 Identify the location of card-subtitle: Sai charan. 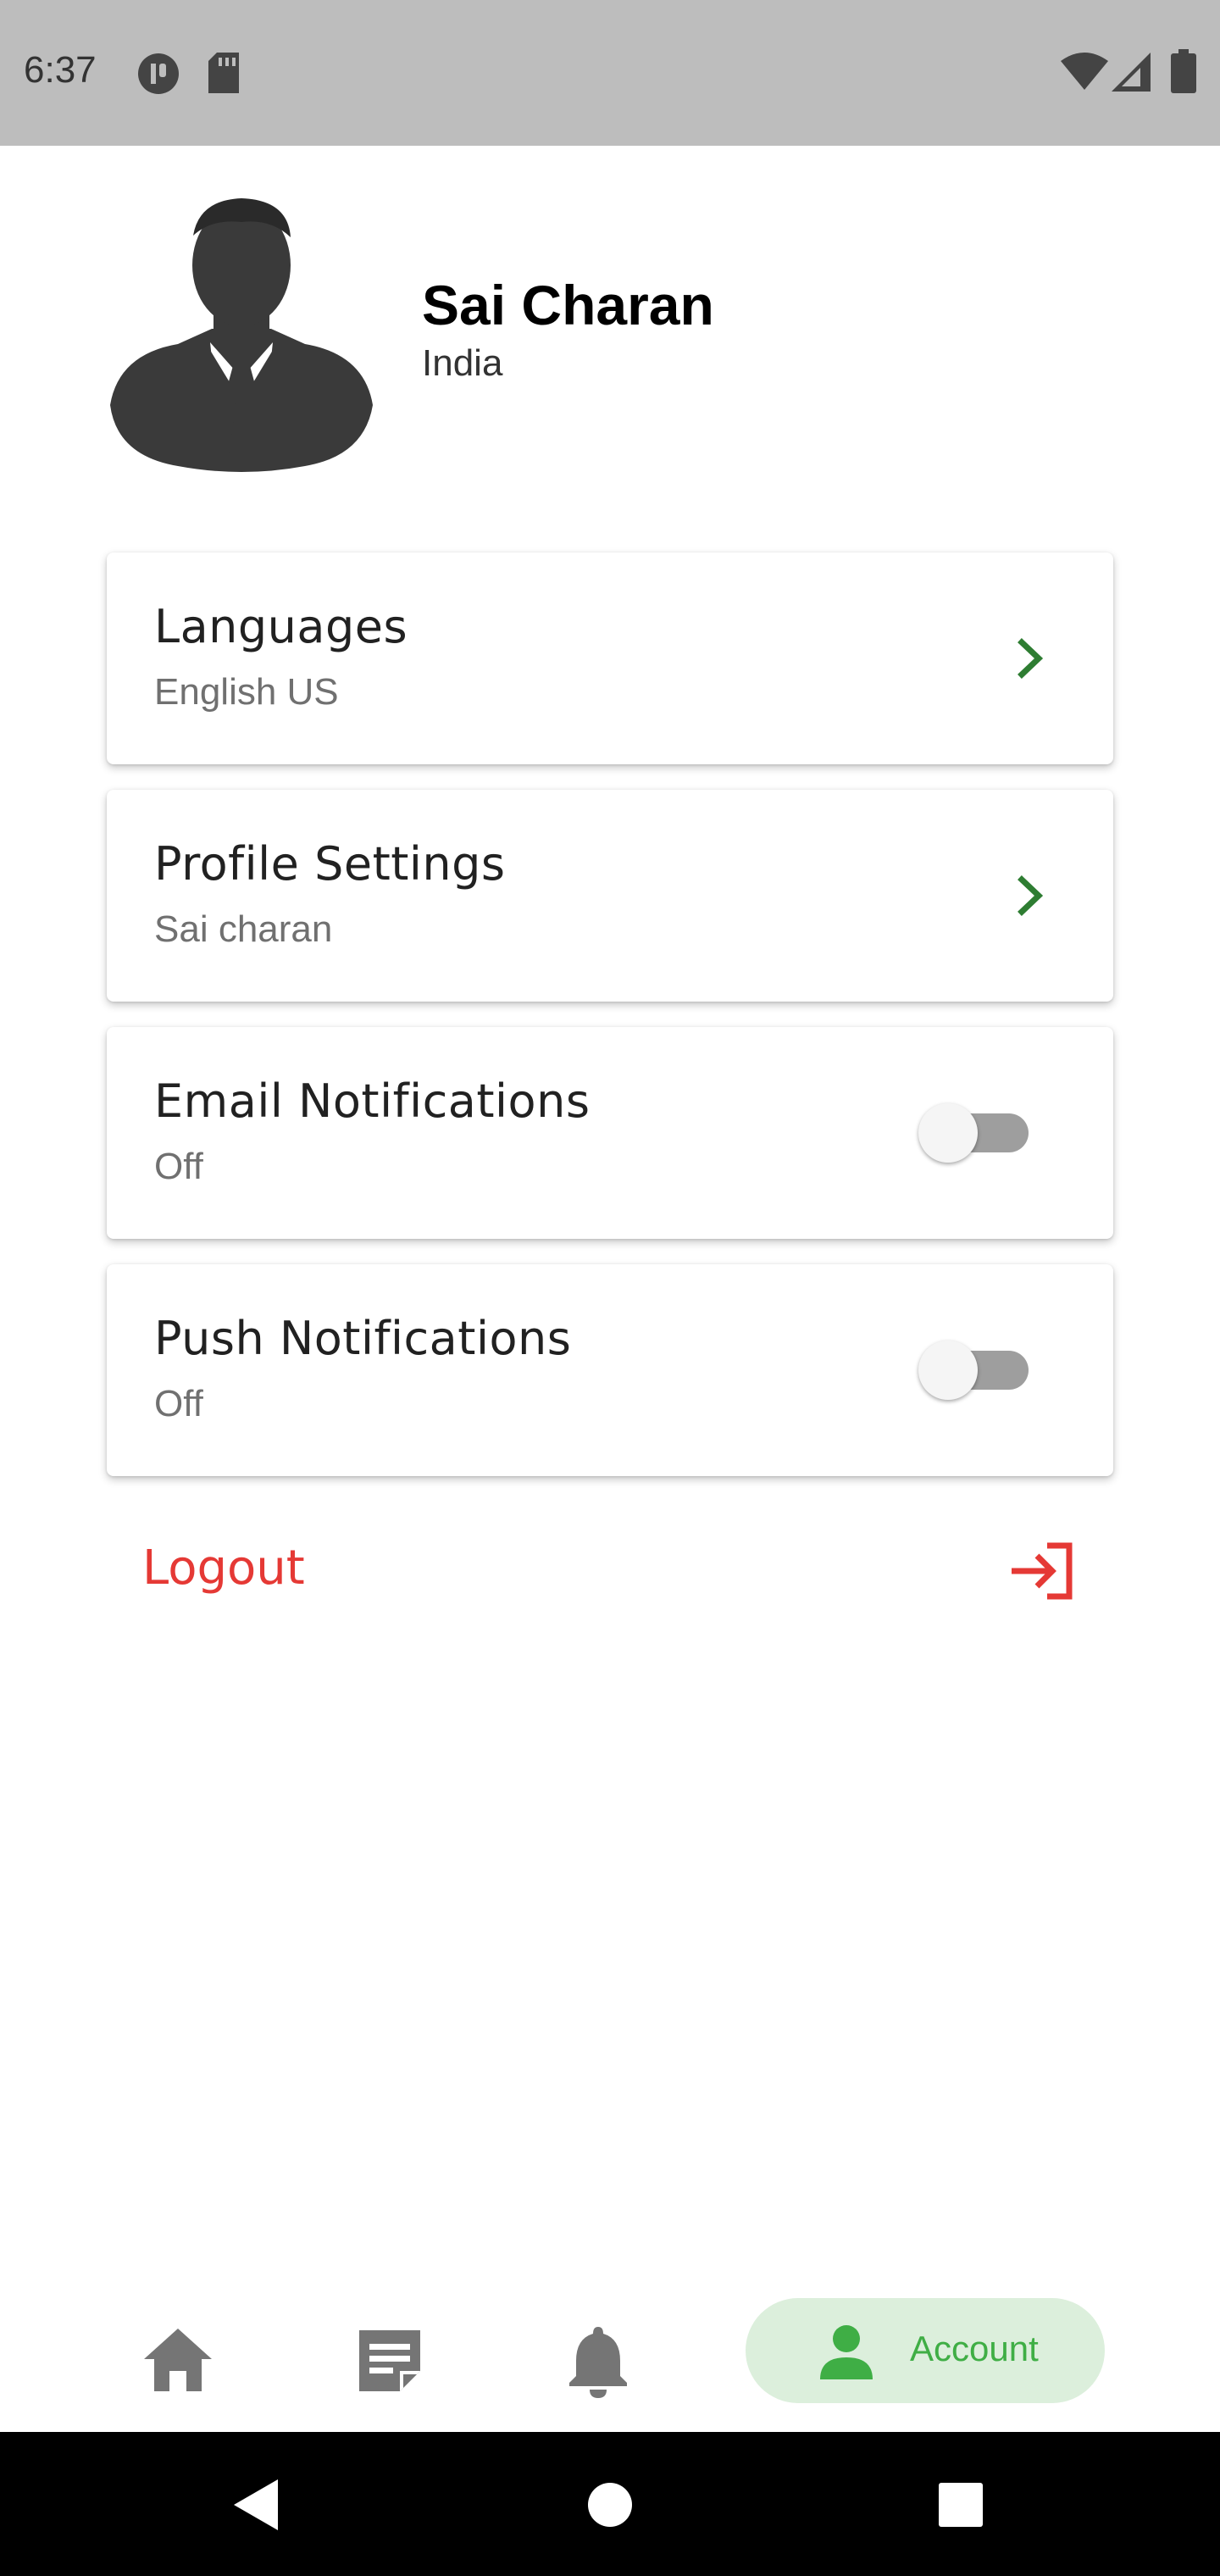
(243, 929).